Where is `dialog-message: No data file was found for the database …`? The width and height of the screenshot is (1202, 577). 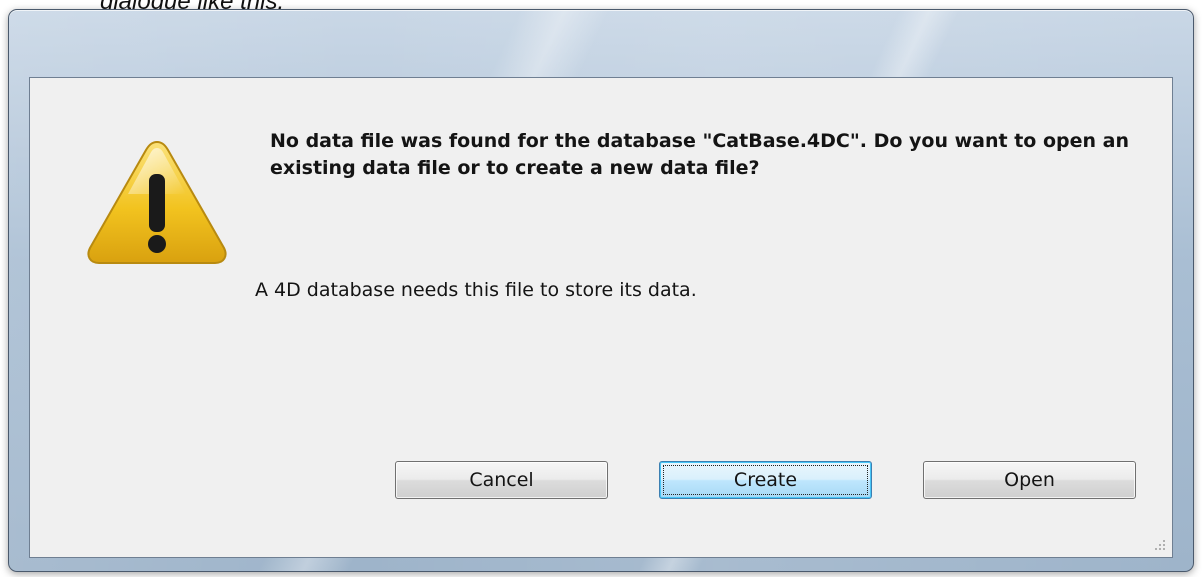 dialog-message: No data file was found for the database … is located at coordinates (699, 154).